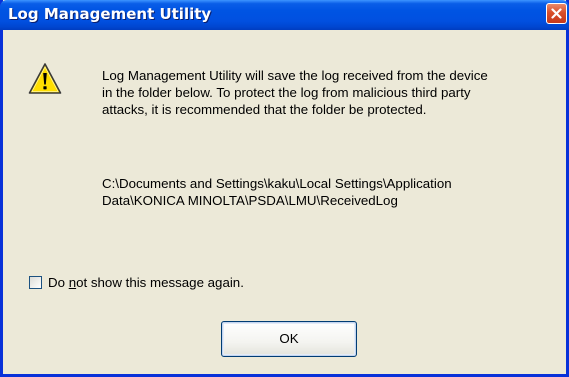  Describe the element at coordinates (289, 339) in the screenshot. I see `ok-button: OK` at that location.